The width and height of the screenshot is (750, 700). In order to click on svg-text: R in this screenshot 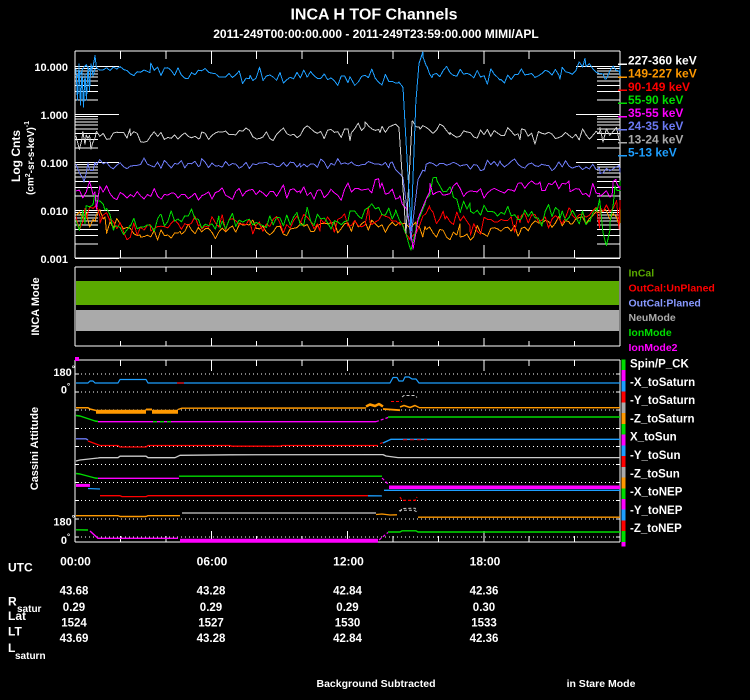, I will do `click(12, 602)`.